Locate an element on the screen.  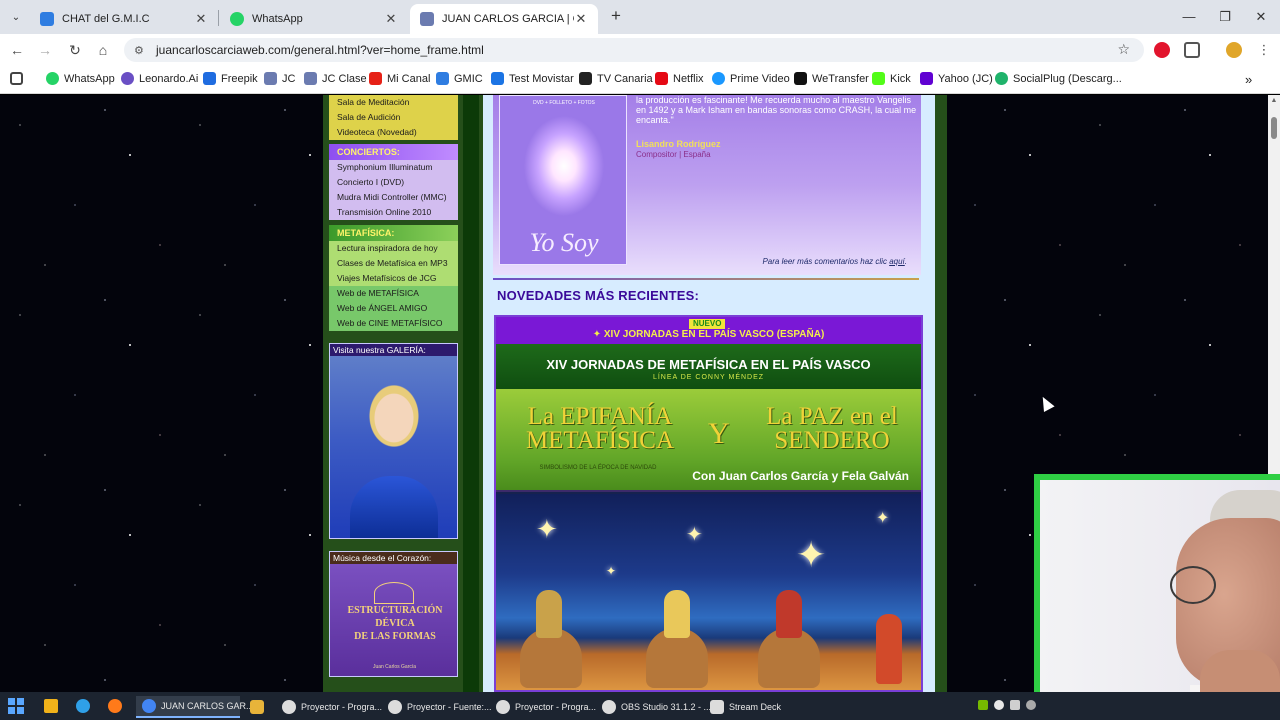
sidebar-item-web-cine: Web de CINE METAFÍSICO is located at coordinates (393, 323).